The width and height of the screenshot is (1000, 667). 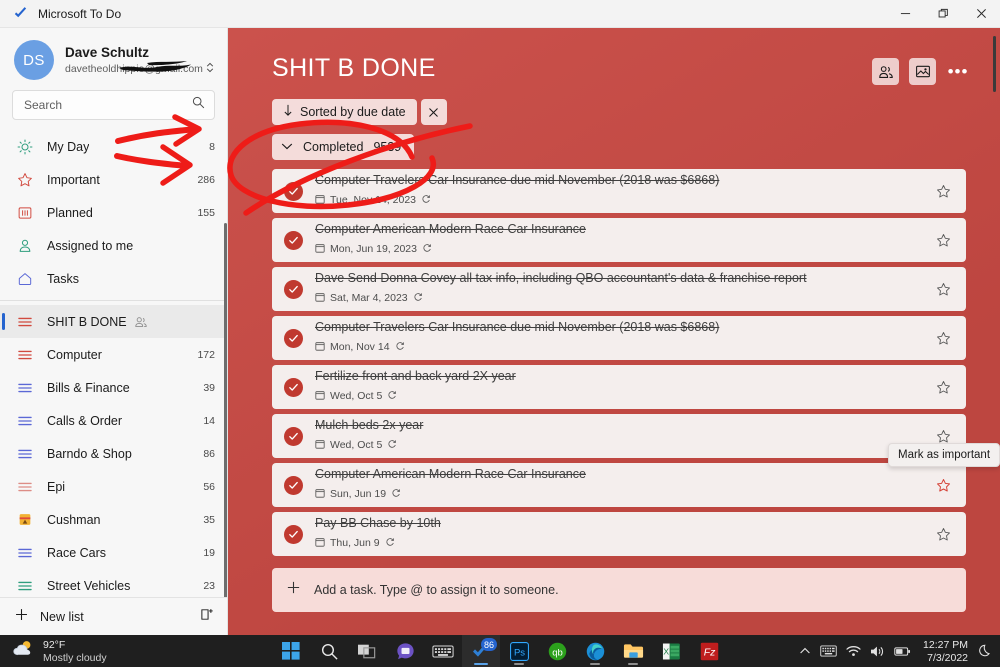 I want to click on sort-chip: Sorted by due date, so click(x=344, y=112).